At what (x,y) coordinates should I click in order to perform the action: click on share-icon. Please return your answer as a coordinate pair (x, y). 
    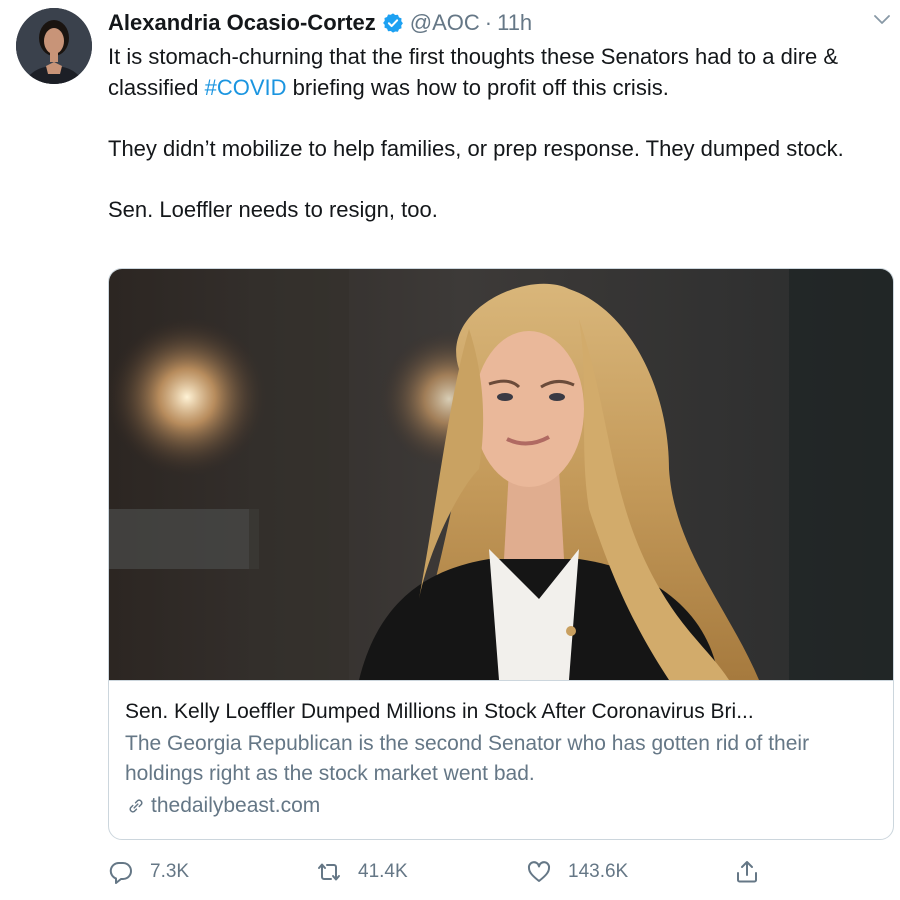
    Looking at the image, I should click on (747, 872).